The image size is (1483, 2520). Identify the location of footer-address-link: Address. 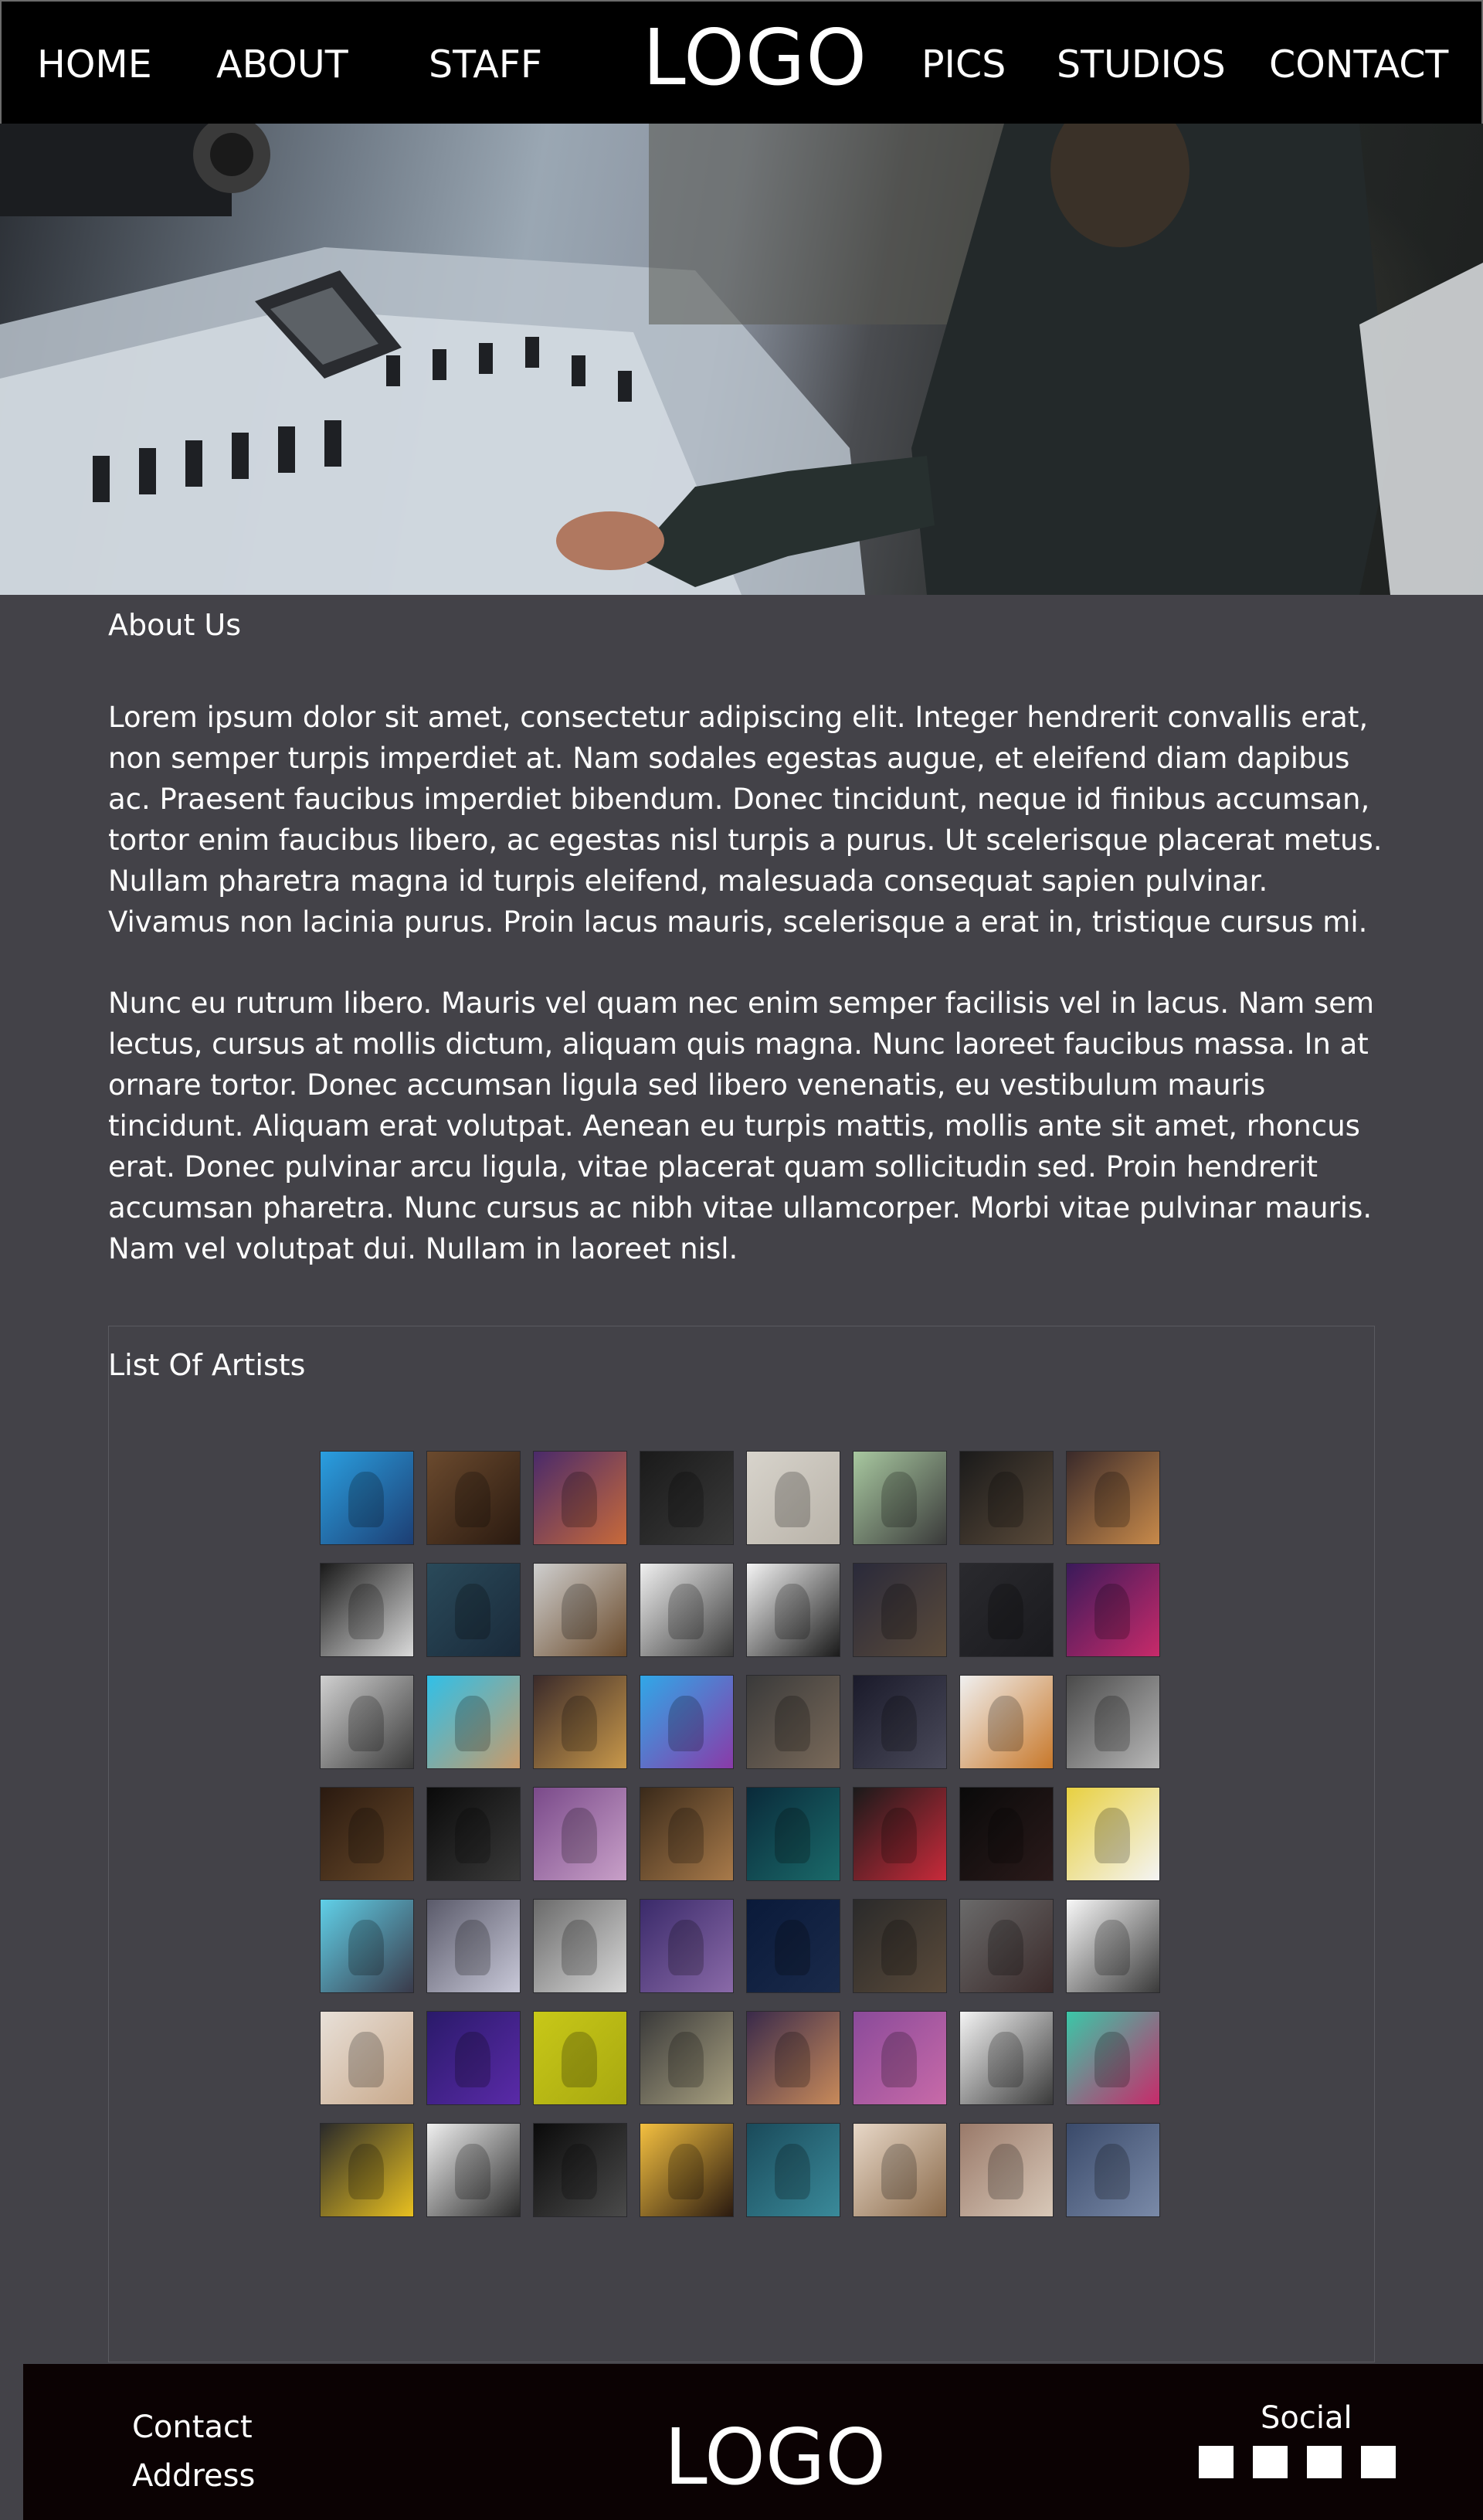
(193, 2476).